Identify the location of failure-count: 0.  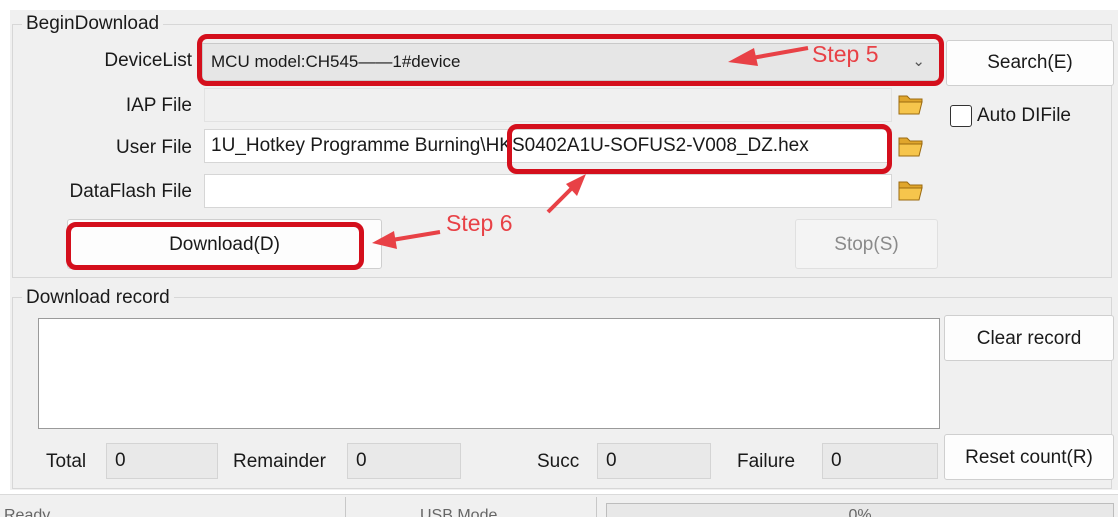
(880, 461).